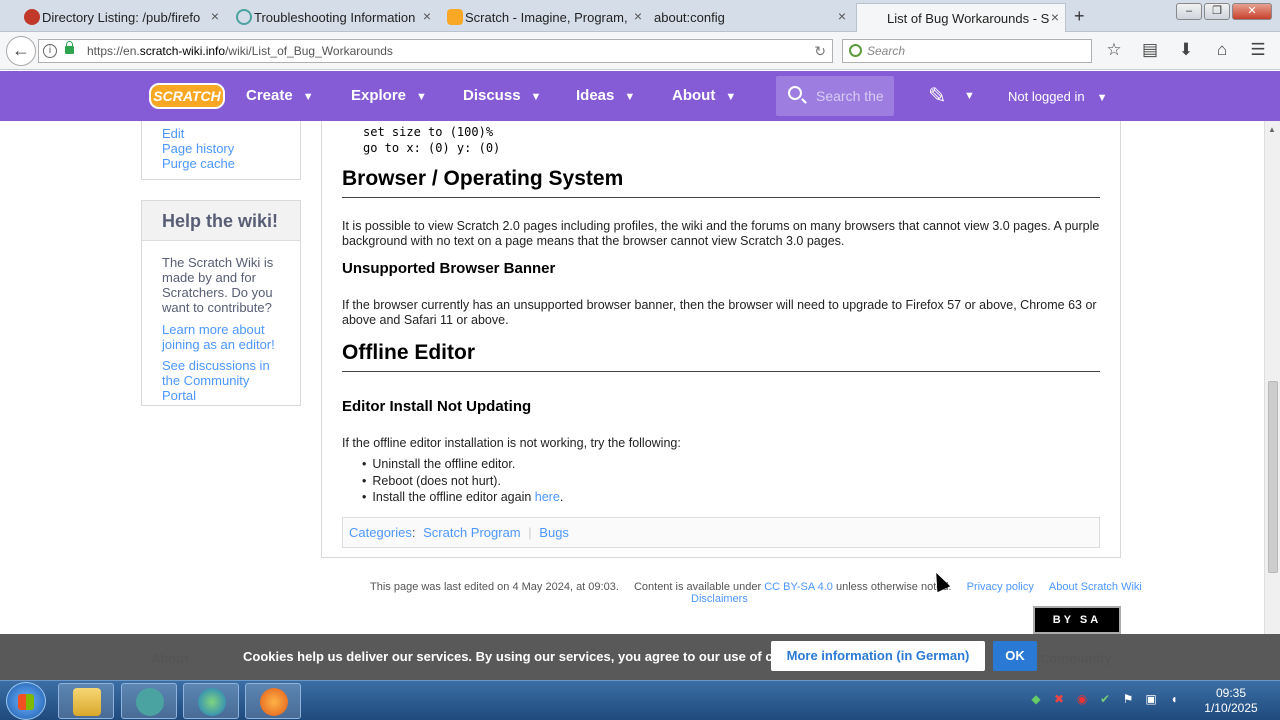  I want to click on nav-label: Discuss, so click(492, 95).